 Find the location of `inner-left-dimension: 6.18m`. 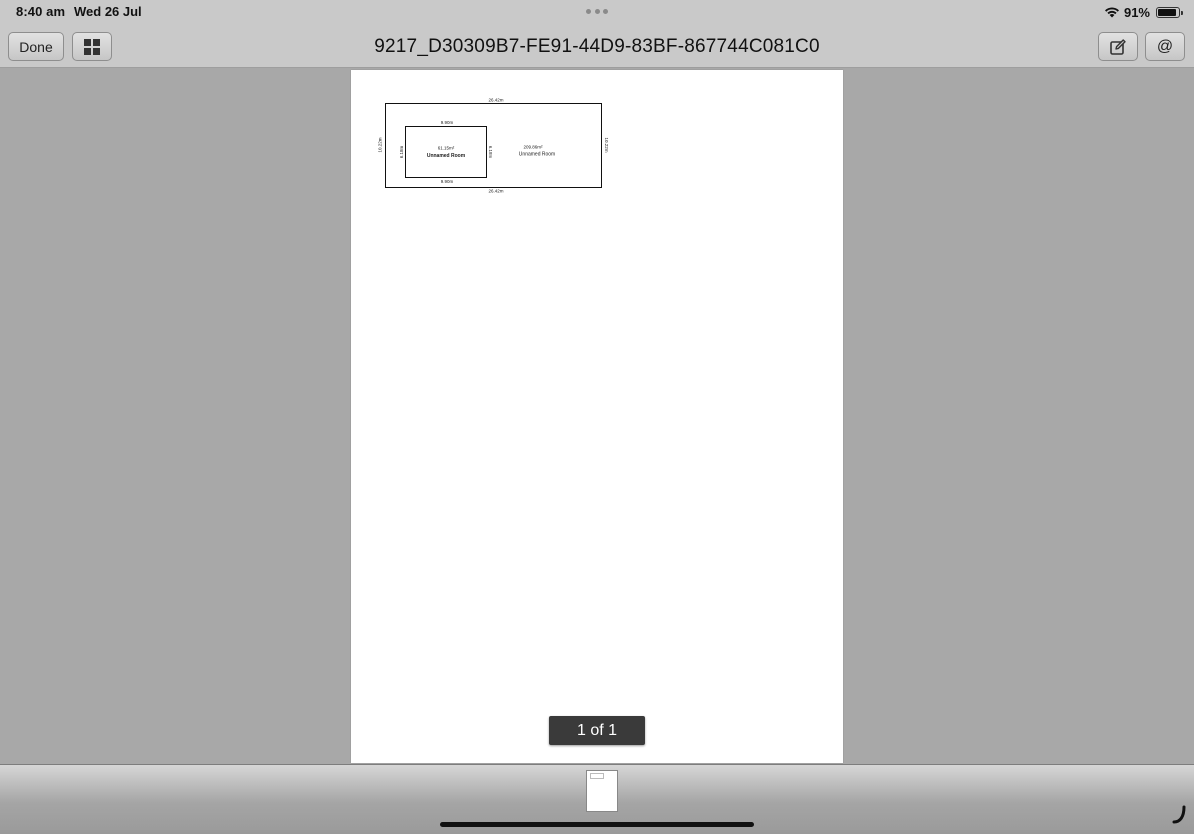

inner-left-dimension: 6.18m is located at coordinates (401, 151).